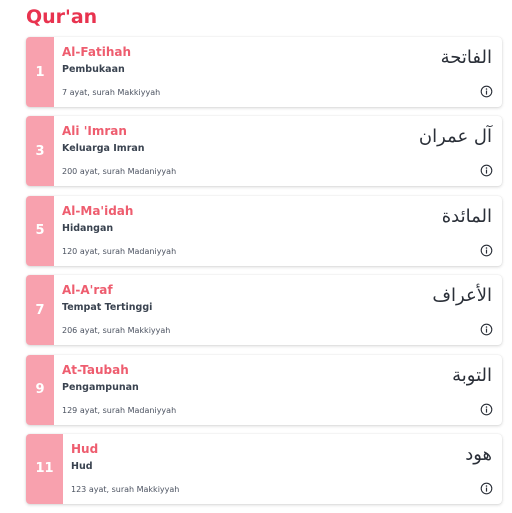 Image resolution: width=512 pixels, height=513 pixels. What do you see at coordinates (100, 387) in the screenshot?
I see `surah-translation: Pengampunan` at bounding box center [100, 387].